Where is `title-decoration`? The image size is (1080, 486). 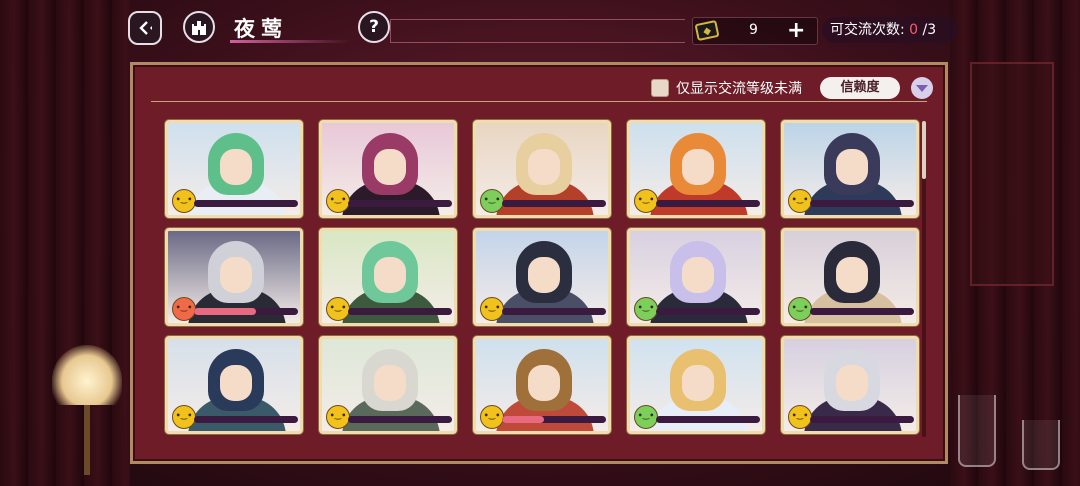
title-decoration is located at coordinates (290, 41).